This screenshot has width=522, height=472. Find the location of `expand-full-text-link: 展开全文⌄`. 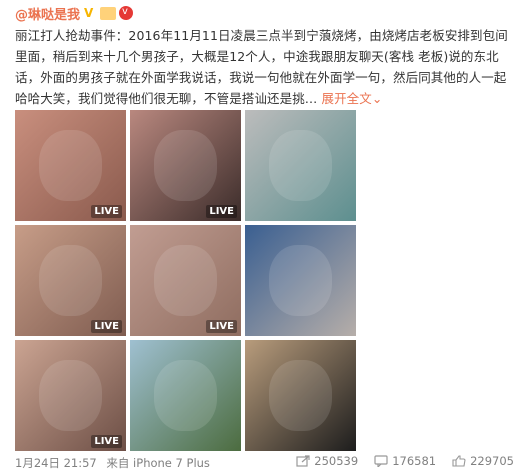

expand-full-text-link: 展开全文⌄ is located at coordinates (351, 98).